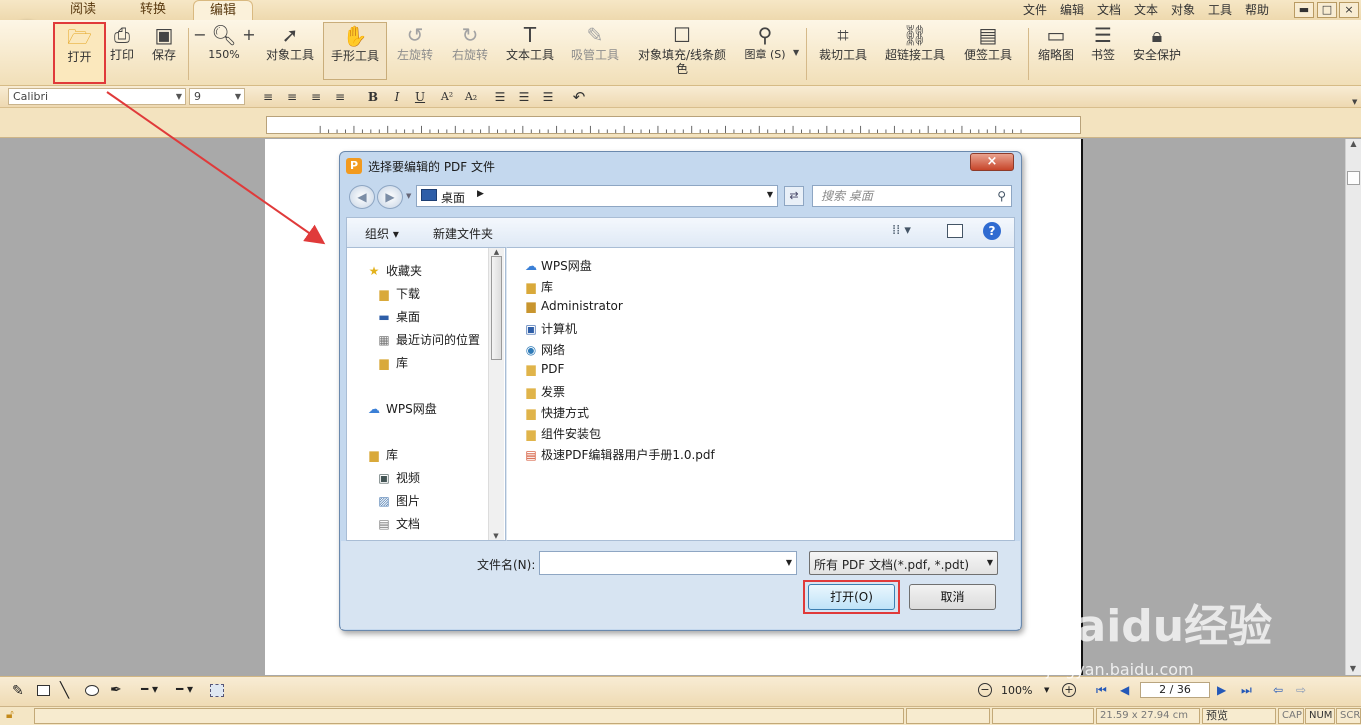 This screenshot has width=1361, height=725. What do you see at coordinates (796, 52) in the screenshot?
I see `stamp-dropdown-icon: ▼` at bounding box center [796, 52].